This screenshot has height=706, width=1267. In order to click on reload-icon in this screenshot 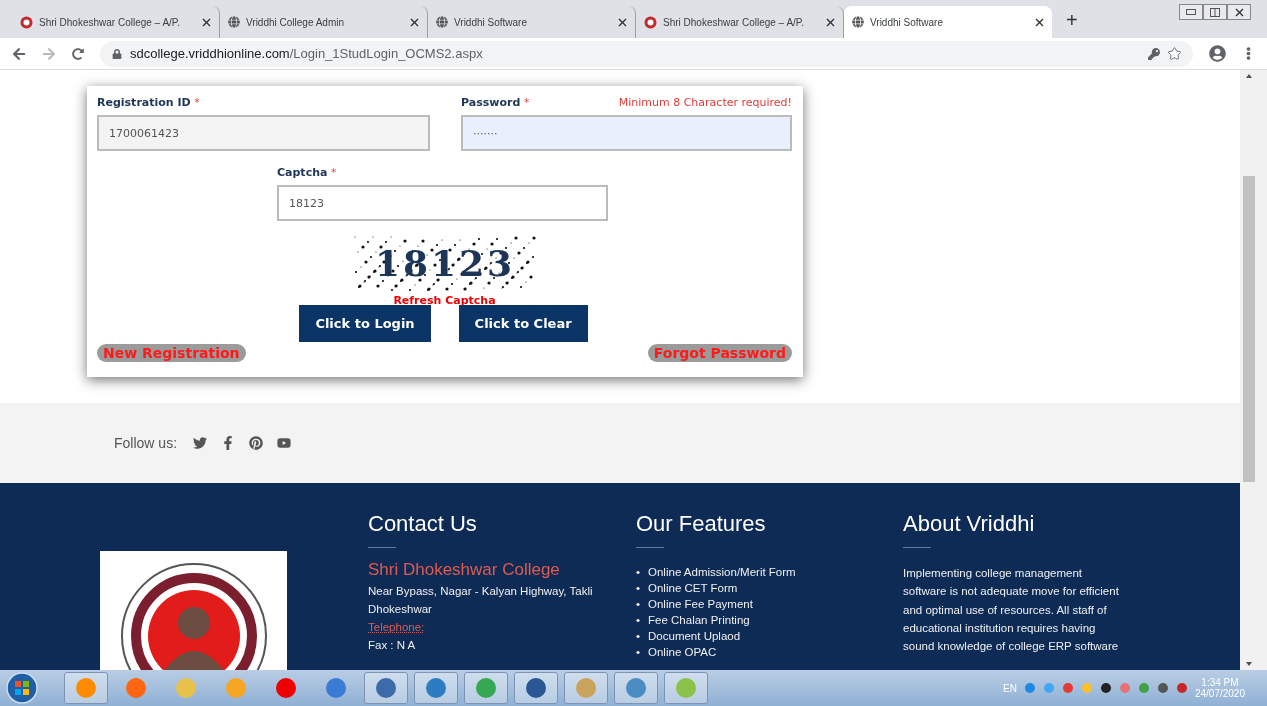, I will do `click(78, 53)`.